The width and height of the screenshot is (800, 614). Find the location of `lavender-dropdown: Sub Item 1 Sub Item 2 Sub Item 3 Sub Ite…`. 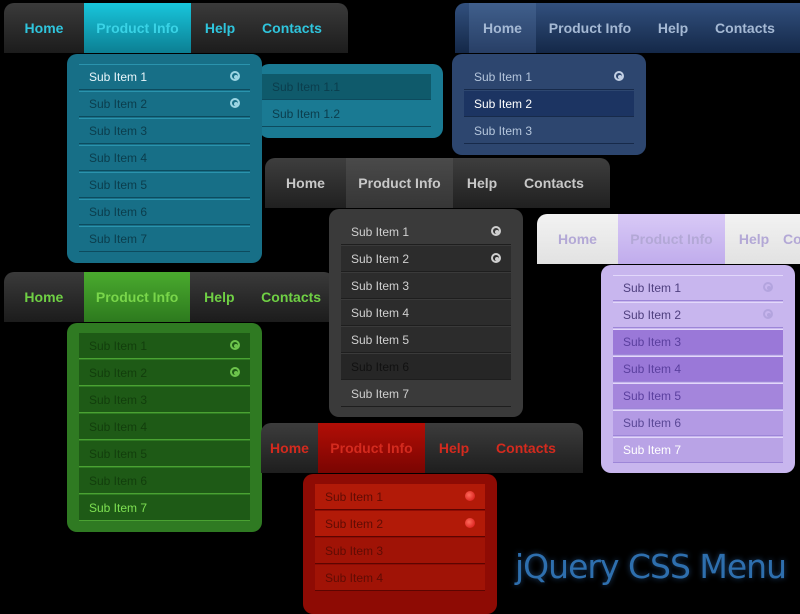

lavender-dropdown: Sub Item 1 Sub Item 2 Sub Item 3 Sub Ite… is located at coordinates (698, 369).